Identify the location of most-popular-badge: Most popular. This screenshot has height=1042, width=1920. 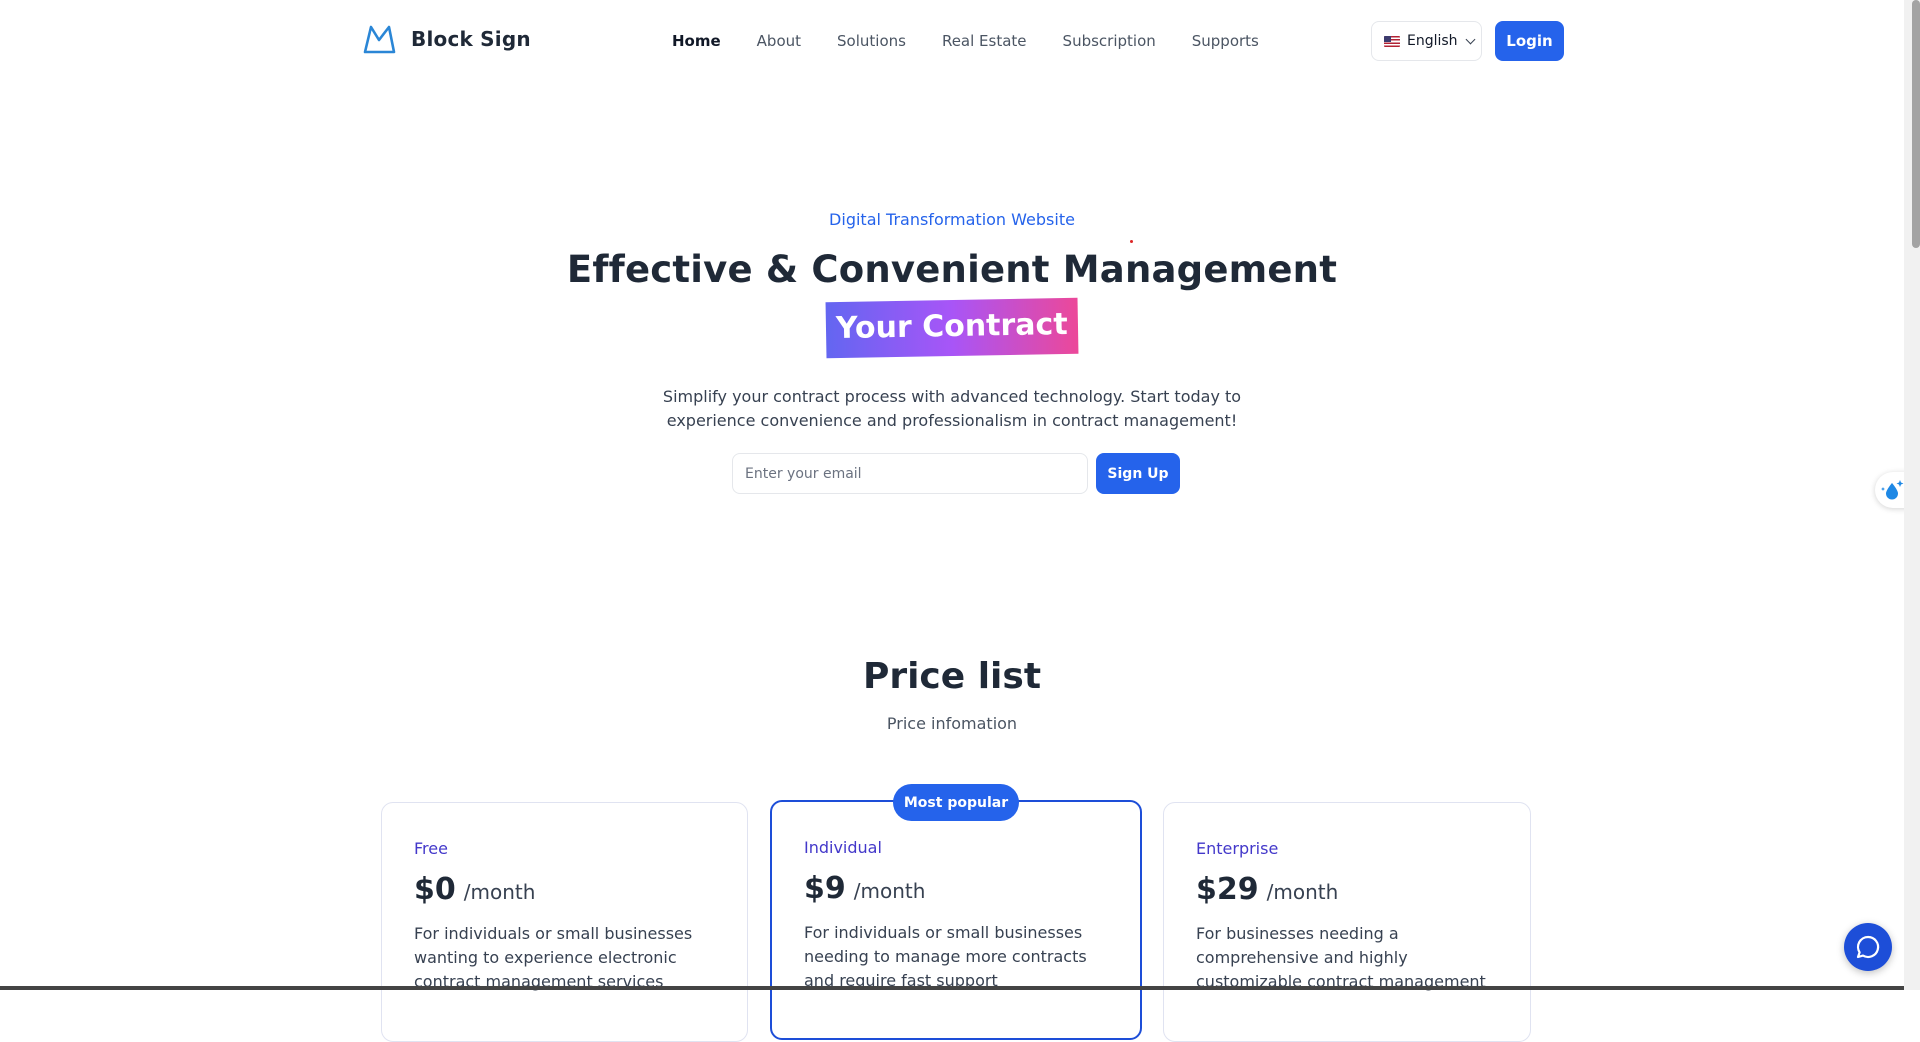
(956, 802).